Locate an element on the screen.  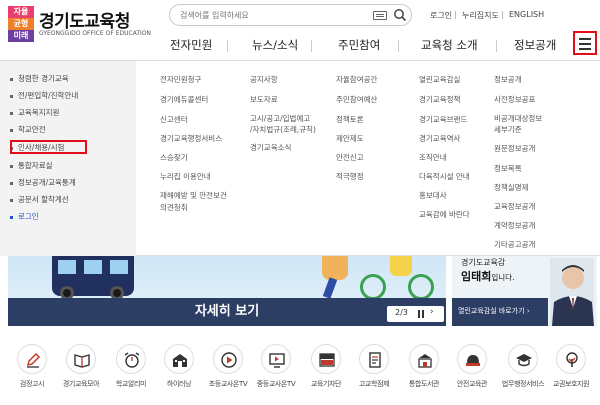
menu-link: 전자민원청구 is located at coordinates (180, 80).